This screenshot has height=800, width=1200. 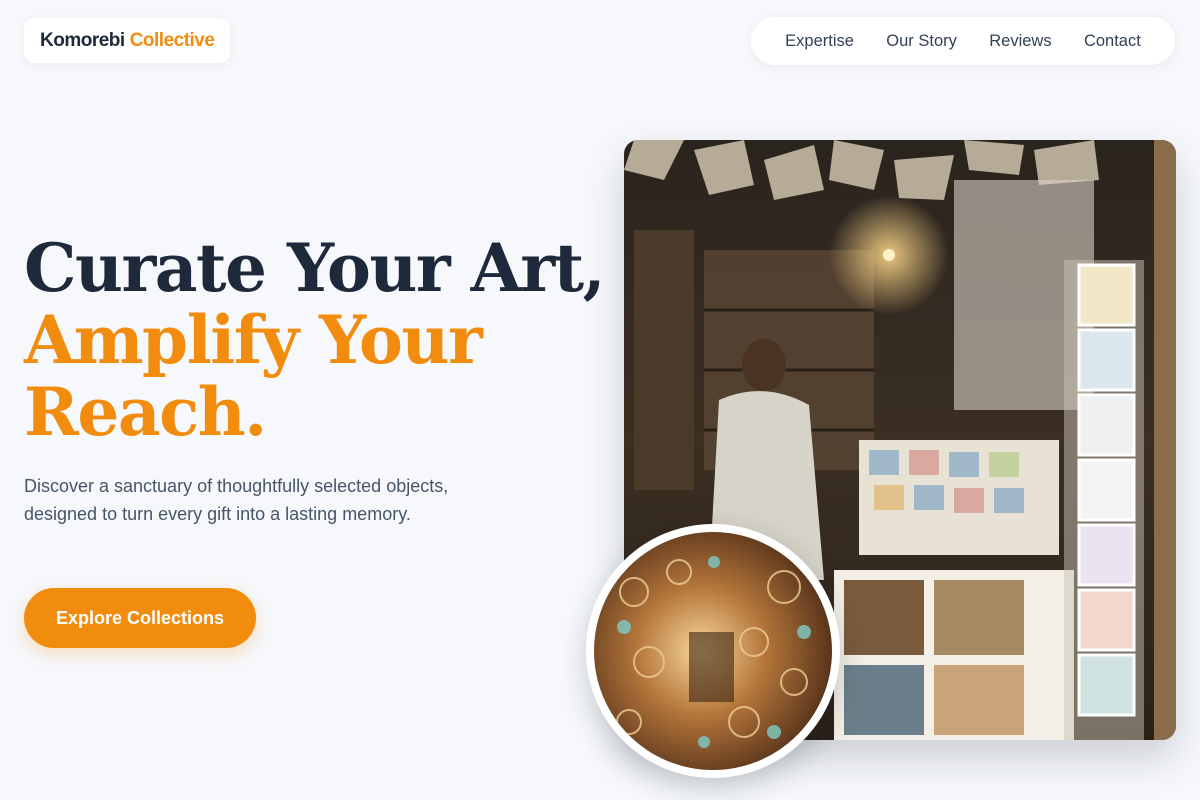 What do you see at coordinates (145, 412) in the screenshot?
I see `hero-headline-line3: Reach.` at bounding box center [145, 412].